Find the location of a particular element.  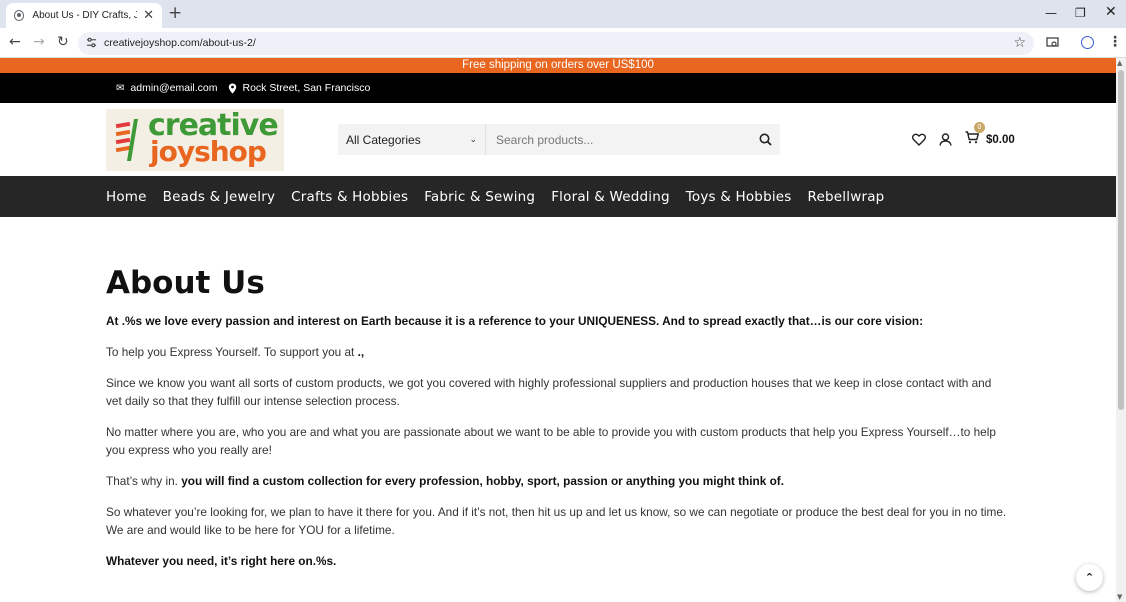

chevron-down-icon: ⌄ is located at coordinates (473, 139).